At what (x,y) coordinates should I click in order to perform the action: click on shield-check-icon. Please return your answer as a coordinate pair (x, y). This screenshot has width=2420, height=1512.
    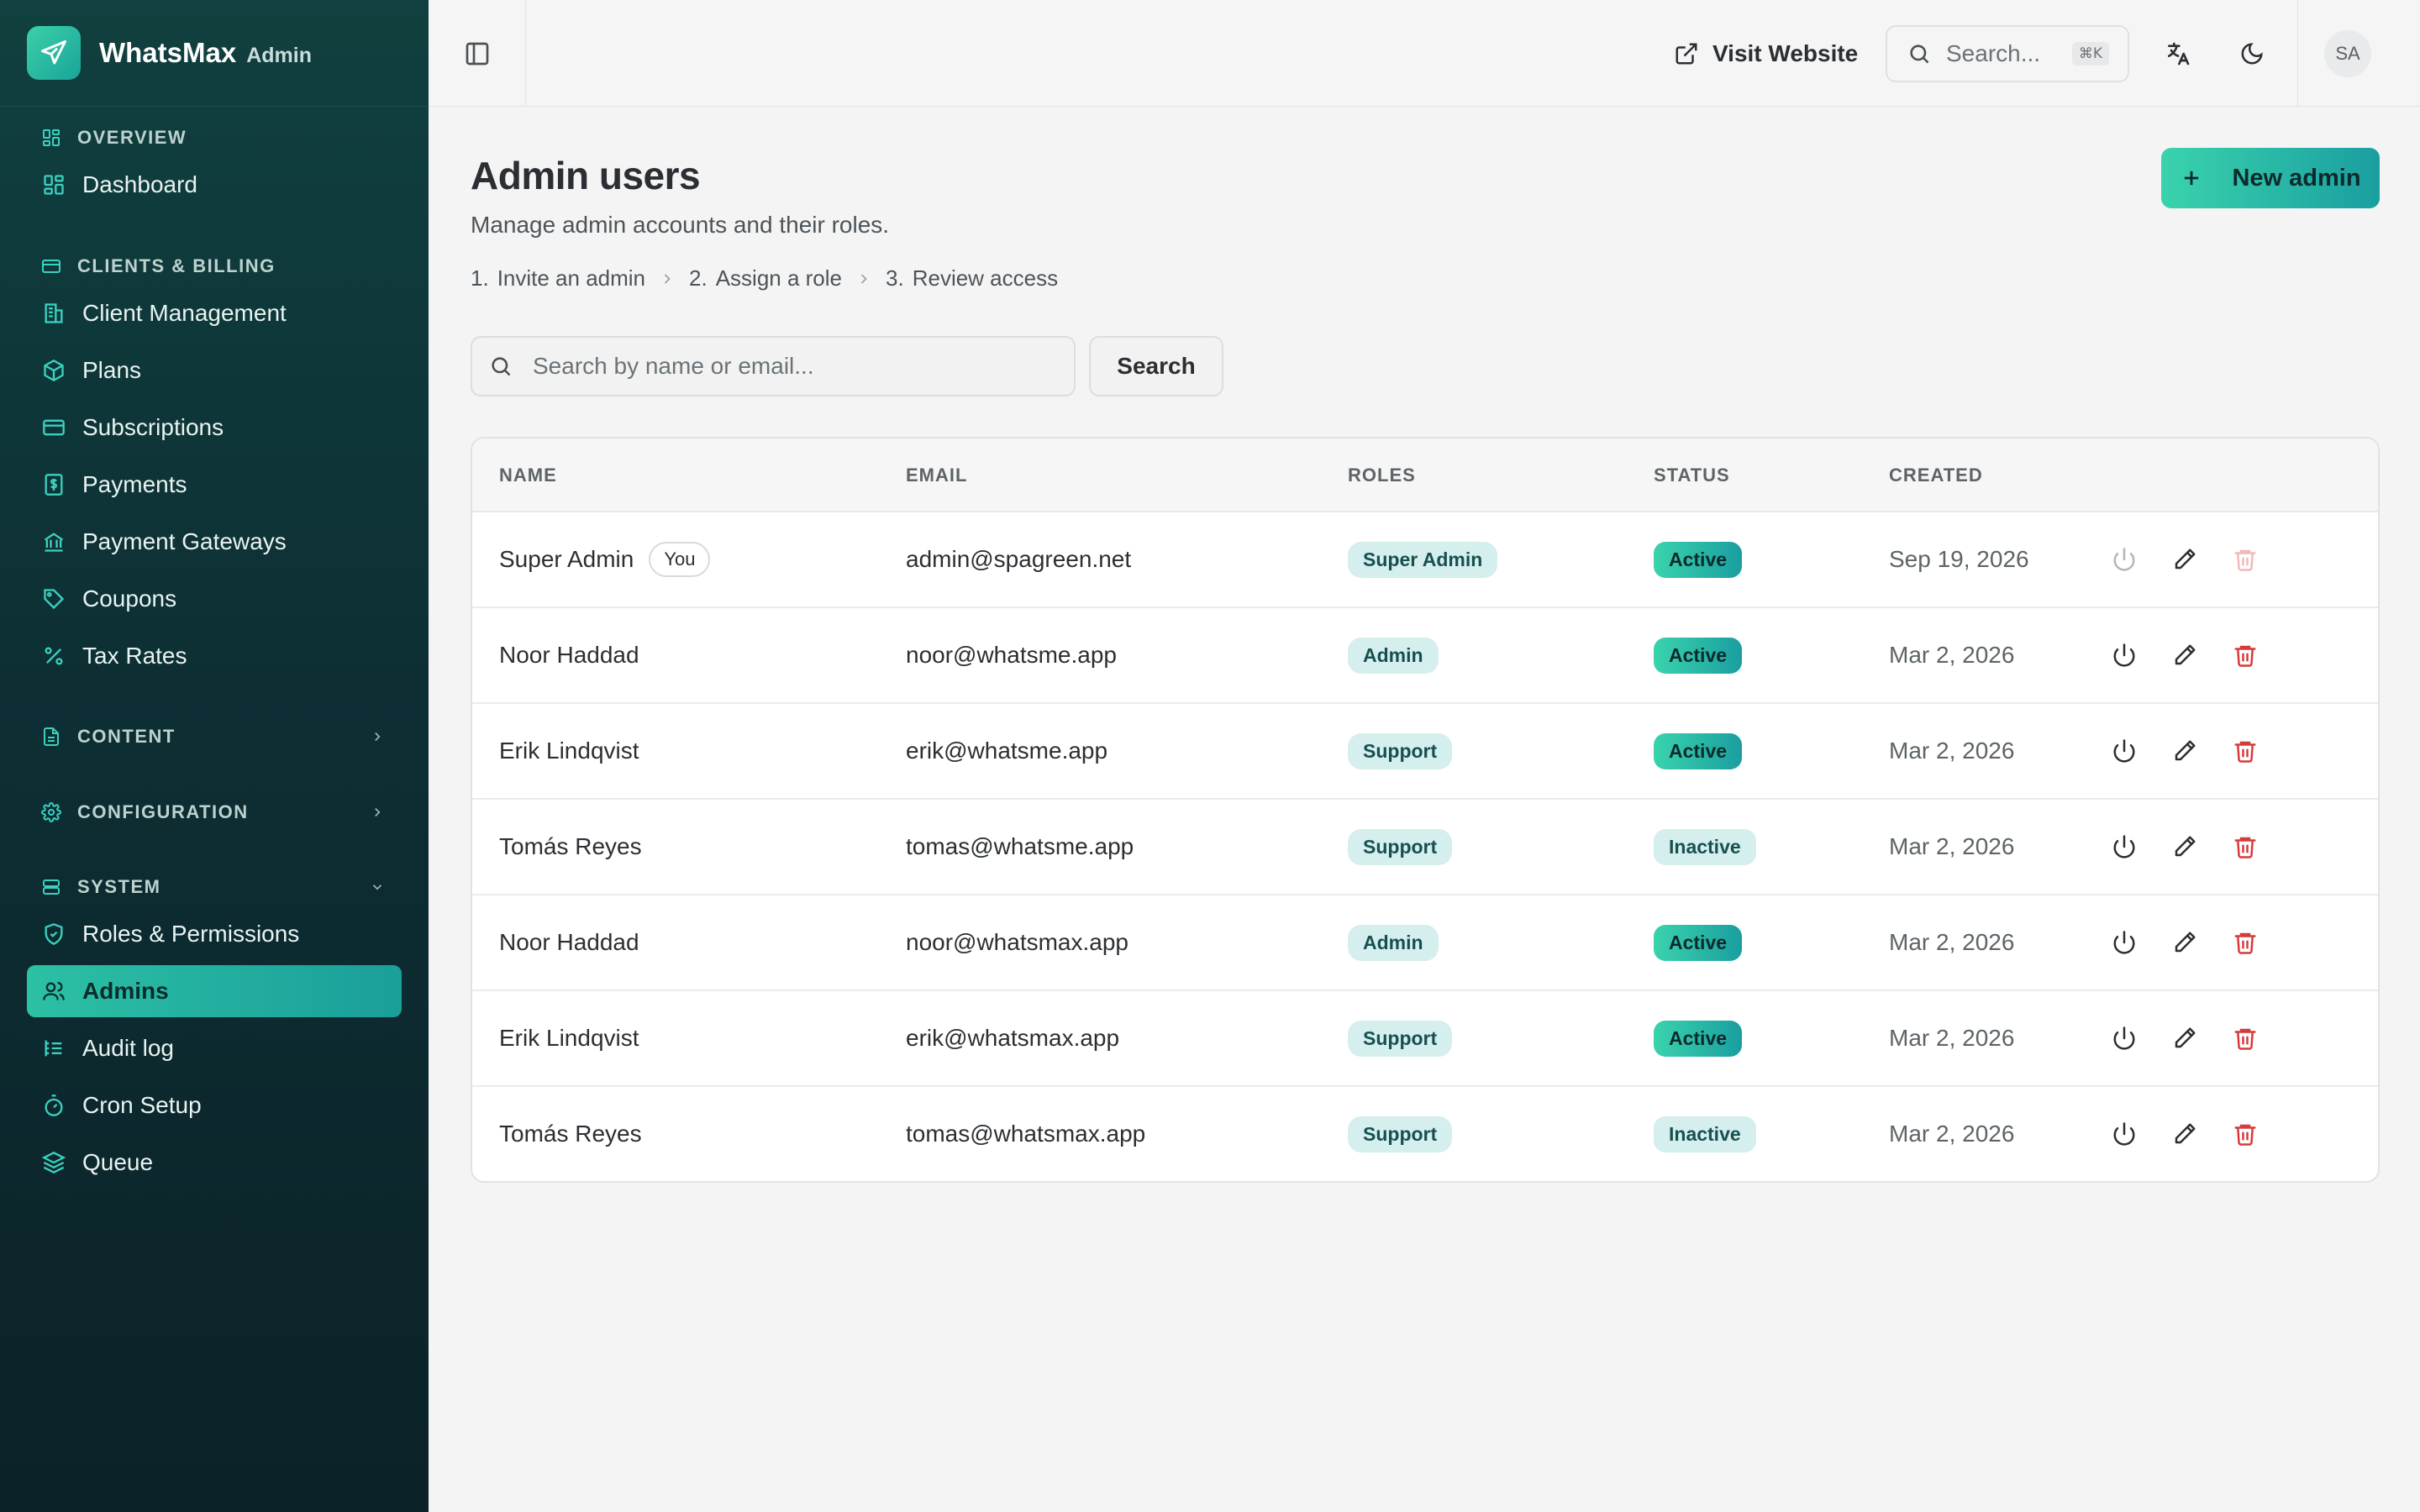
    Looking at the image, I should click on (53, 934).